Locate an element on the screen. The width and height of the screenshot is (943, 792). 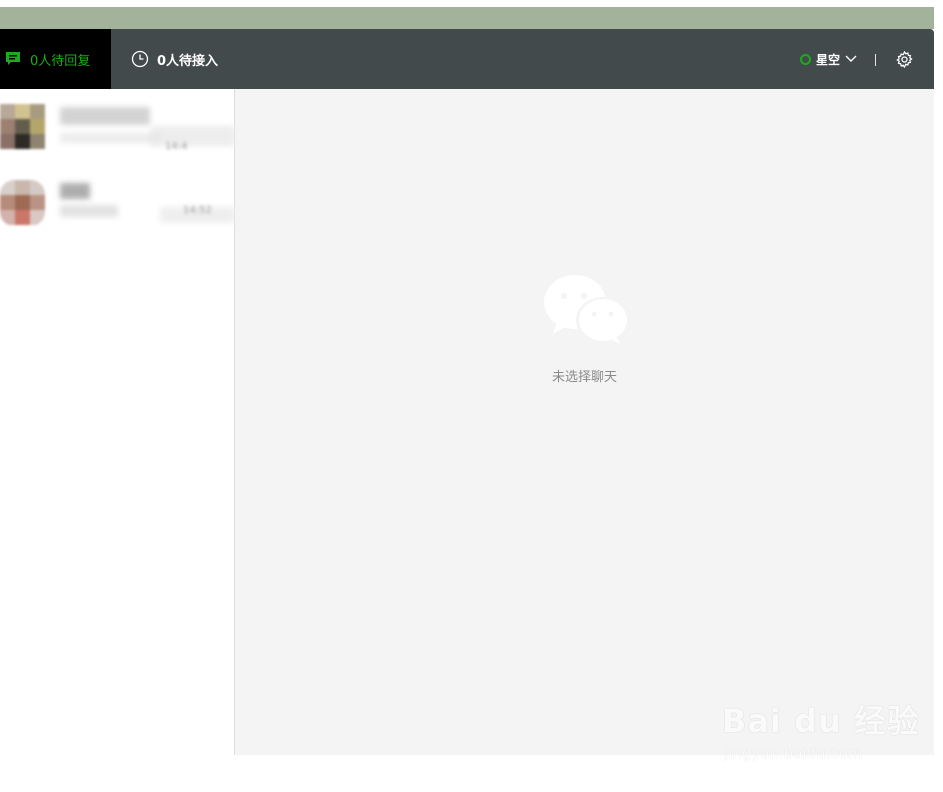
tab-pending-access: 0人待接入 is located at coordinates (174, 59).